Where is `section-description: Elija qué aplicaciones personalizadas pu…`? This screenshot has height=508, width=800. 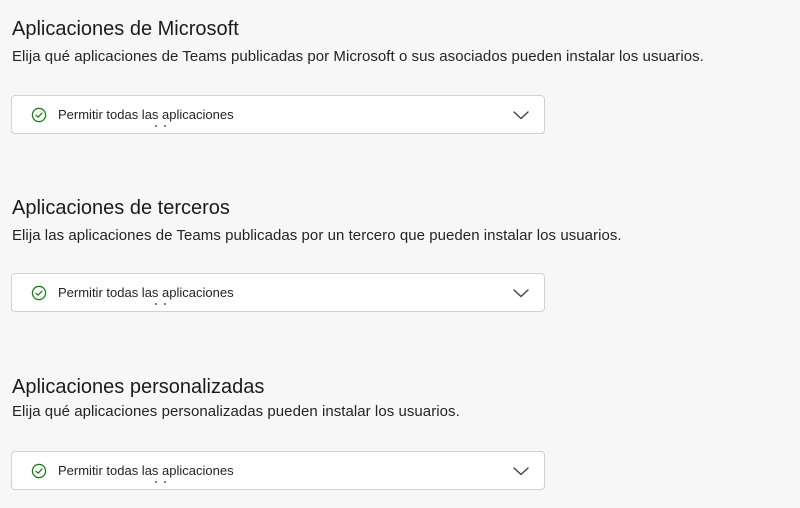 section-description: Elija qué aplicaciones personalizadas pu… is located at coordinates (236, 411).